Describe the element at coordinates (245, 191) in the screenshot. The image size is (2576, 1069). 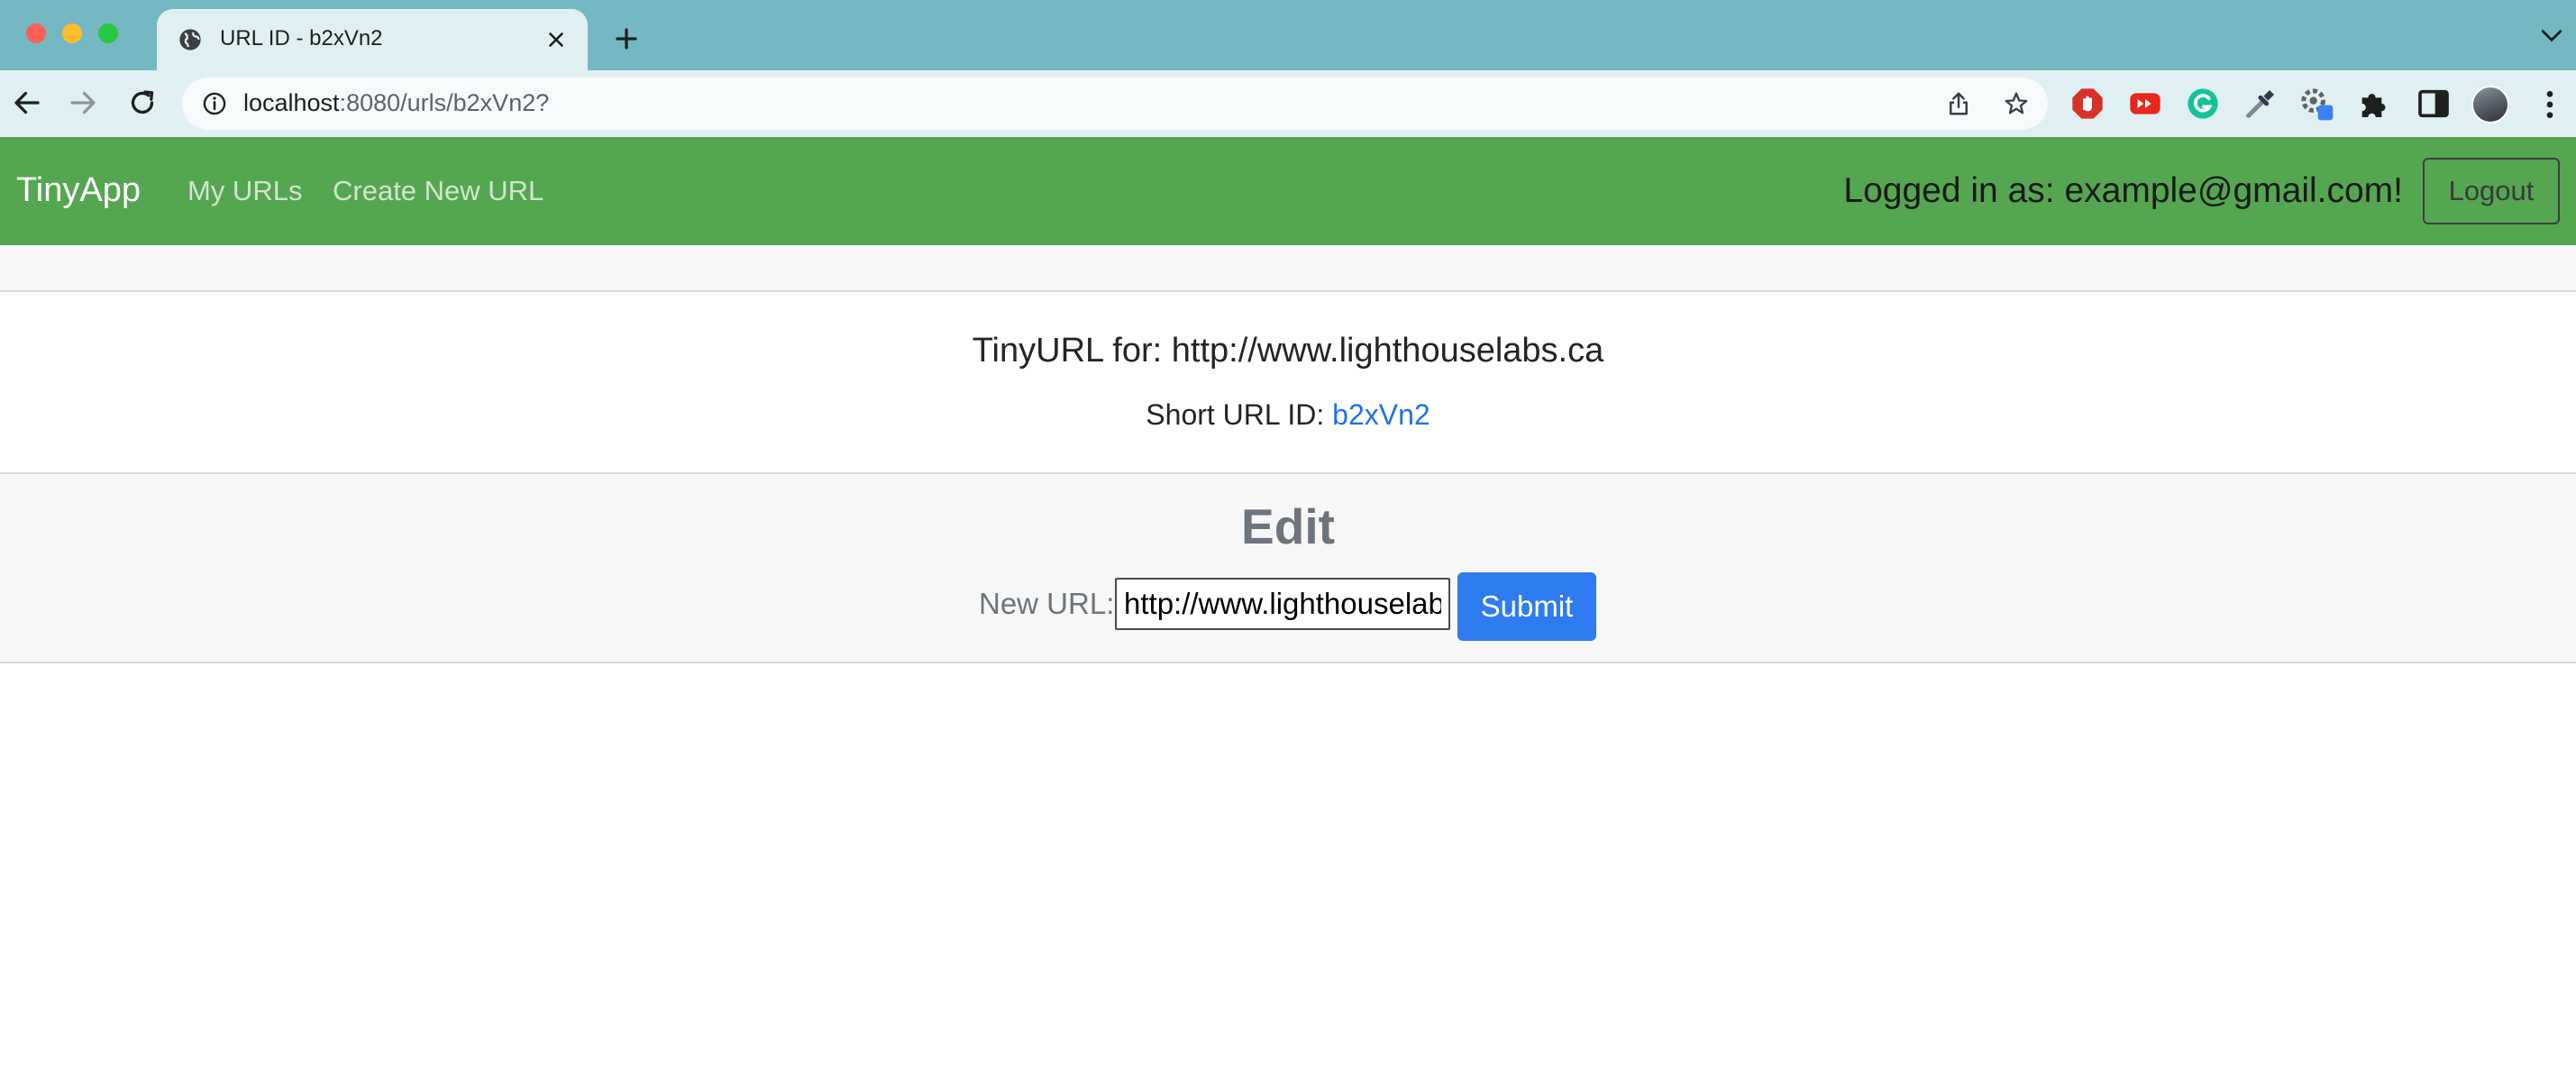
I see `nav-link-my-urls: My URLs` at that location.